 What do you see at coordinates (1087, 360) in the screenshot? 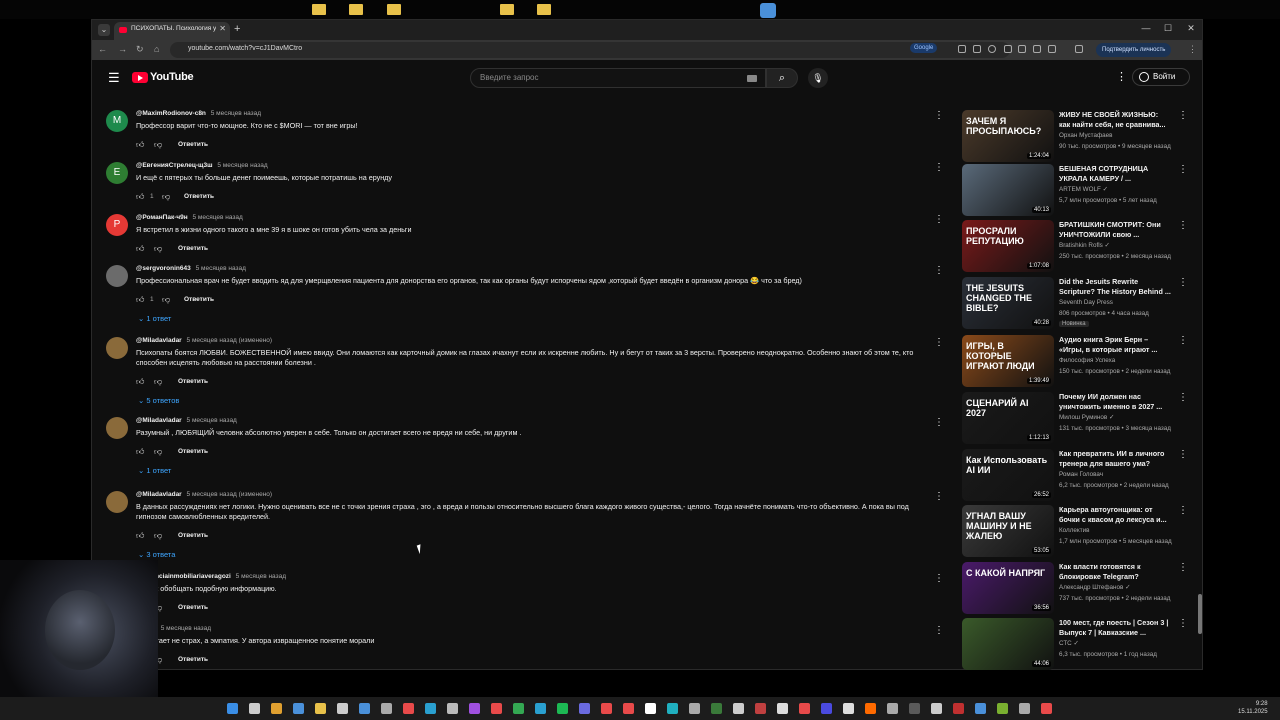
I see `video-channel: Философия Успеха` at bounding box center [1087, 360].